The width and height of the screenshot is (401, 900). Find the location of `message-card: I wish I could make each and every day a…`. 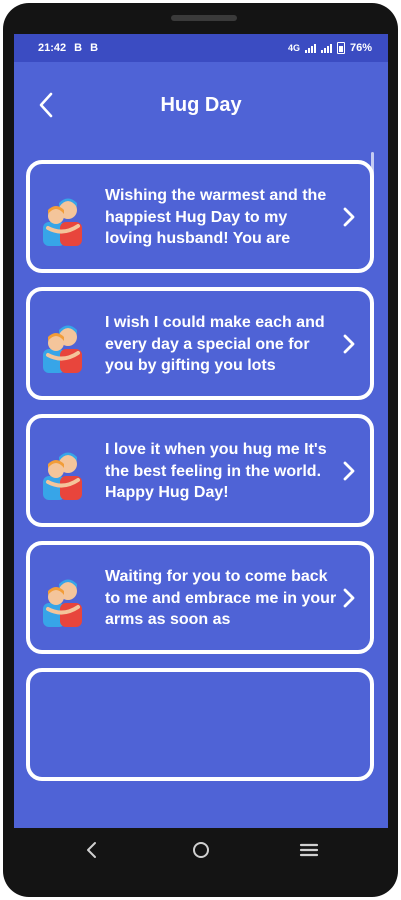

message-card: I wish I could make each and every day a… is located at coordinates (200, 343).